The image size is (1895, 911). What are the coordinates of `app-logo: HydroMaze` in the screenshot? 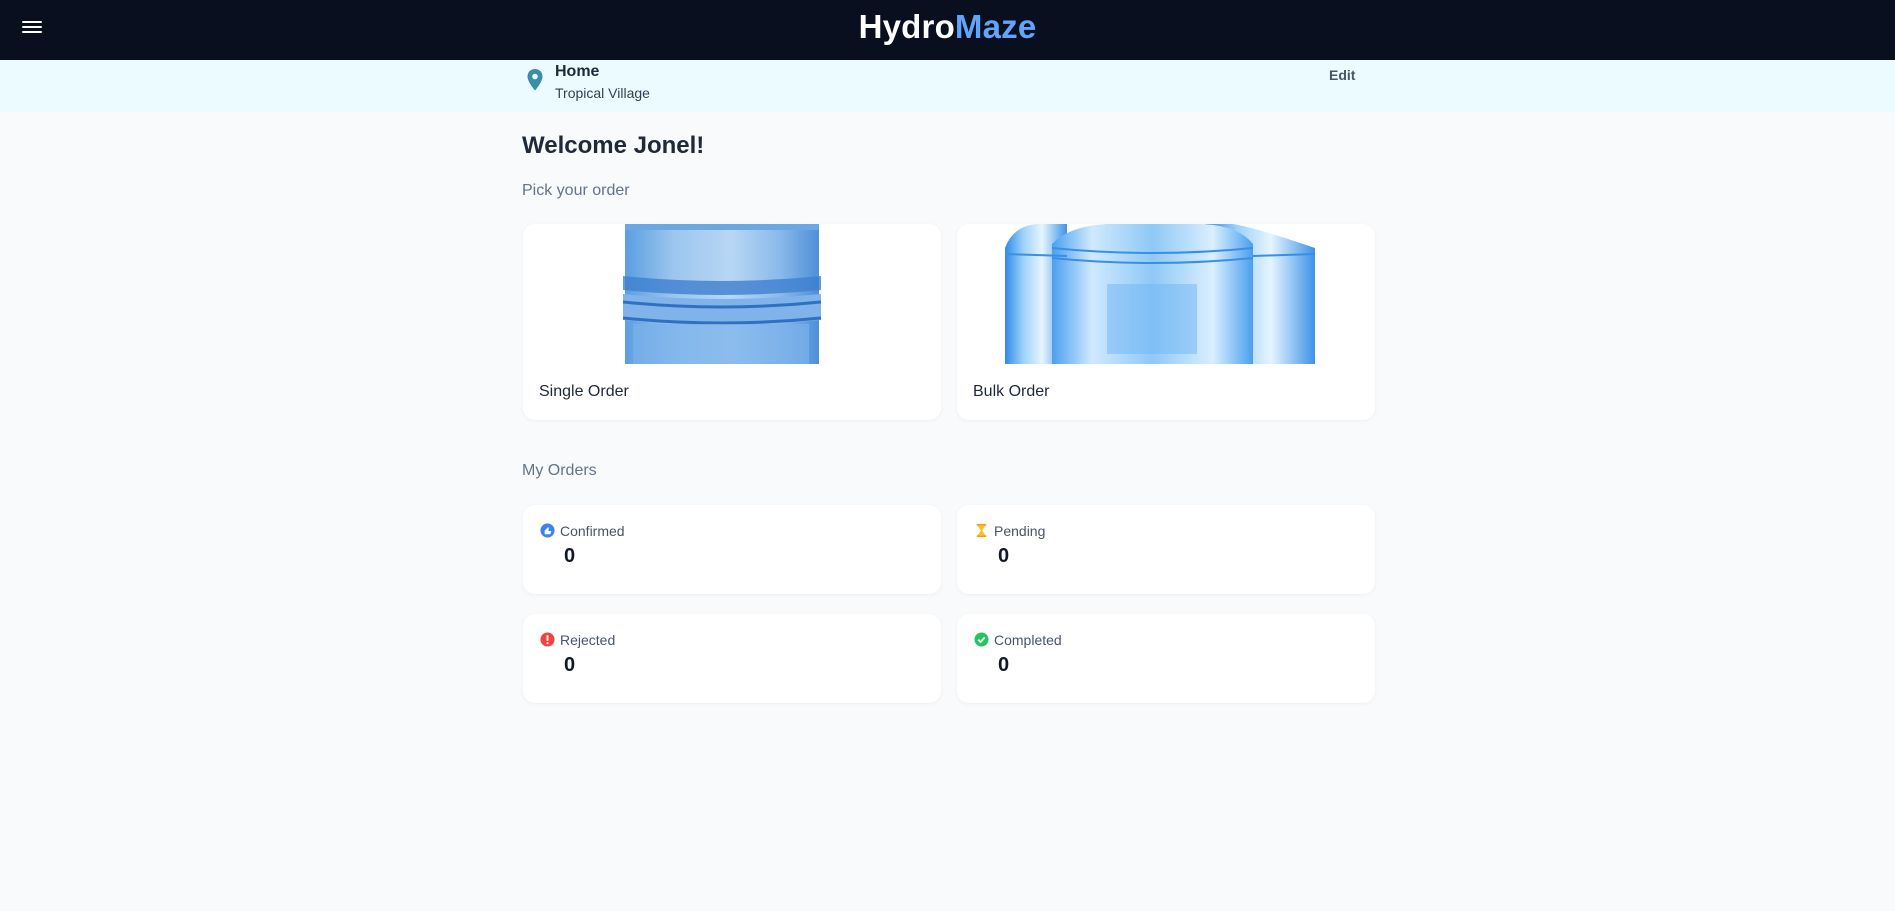 It's located at (947, 27).